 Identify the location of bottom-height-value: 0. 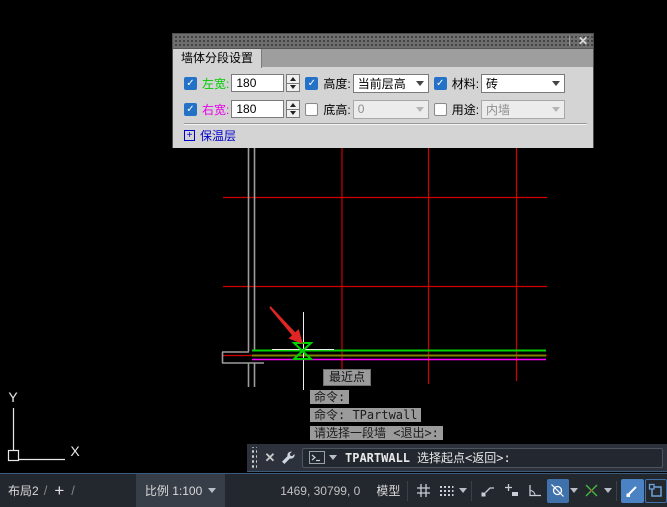
(361, 109).